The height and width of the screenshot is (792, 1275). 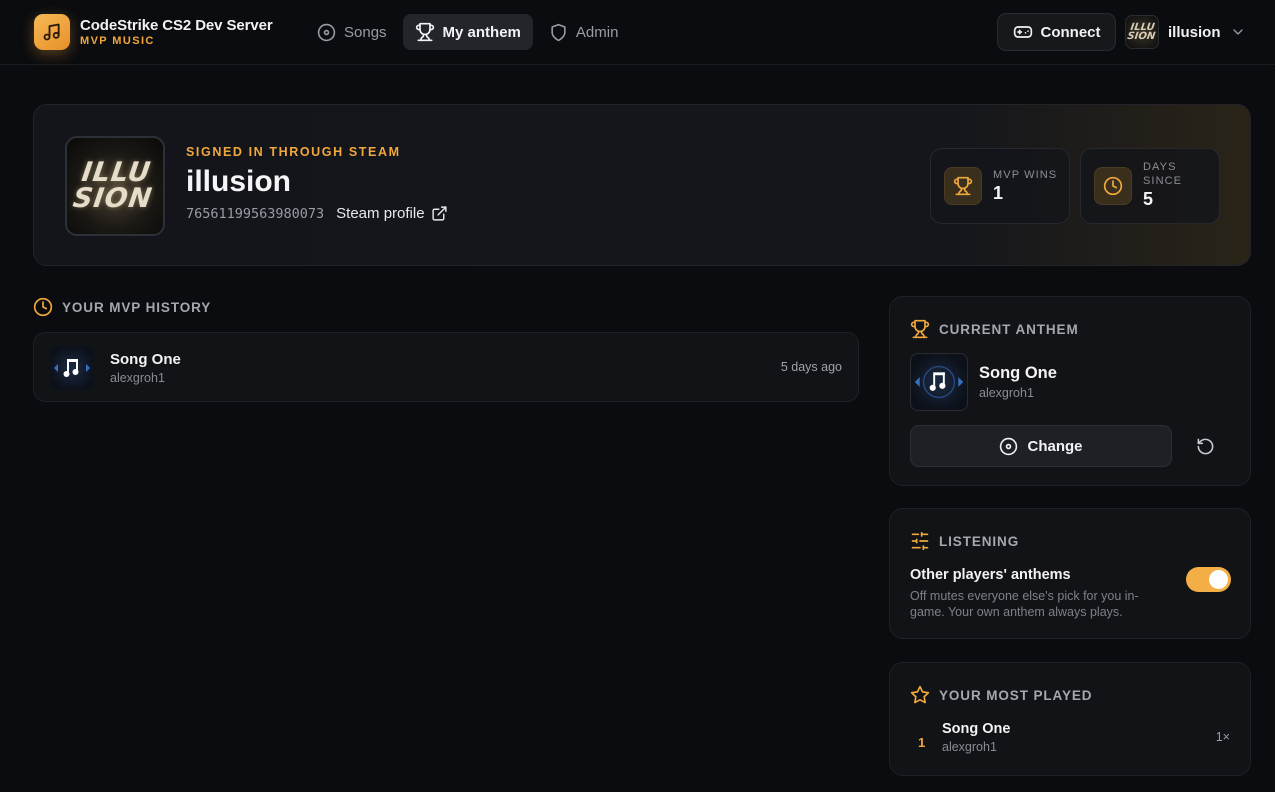 What do you see at coordinates (1016, 695) in the screenshot?
I see `most-played-title: YOUR MOST PLAYED` at bounding box center [1016, 695].